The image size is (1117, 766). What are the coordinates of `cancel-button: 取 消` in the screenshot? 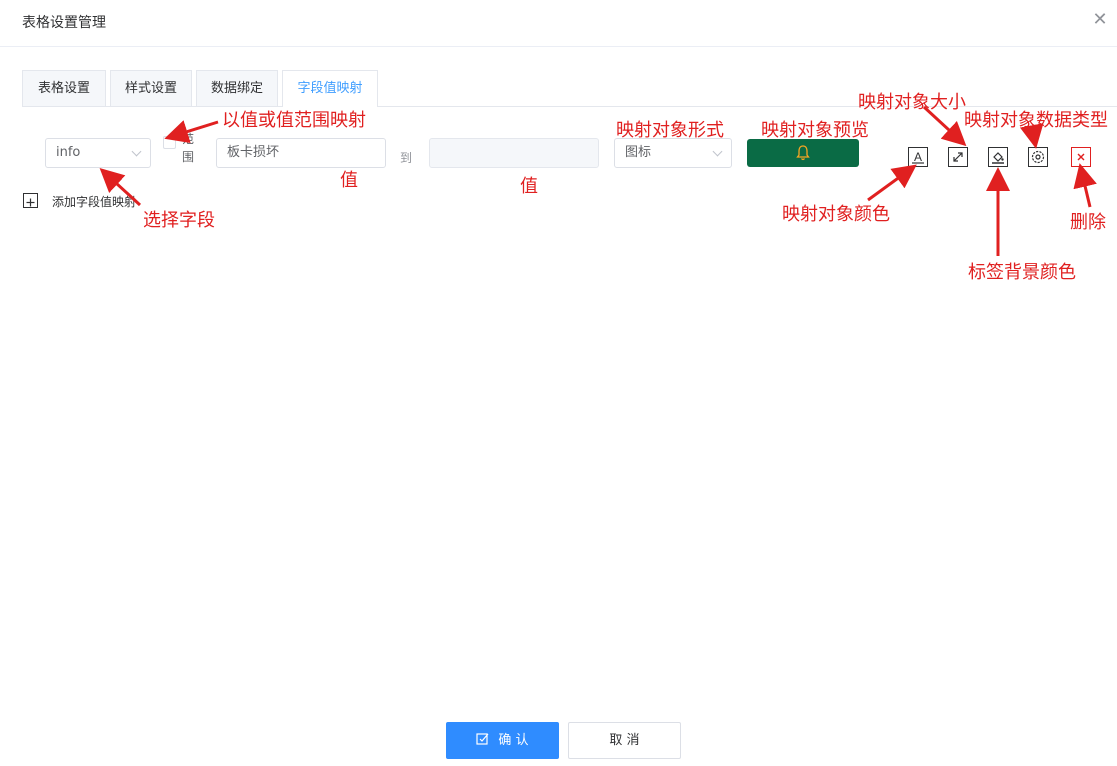 It's located at (624, 740).